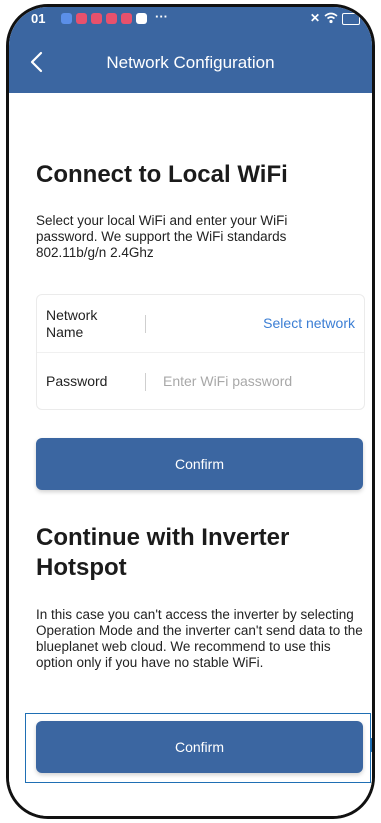 Image resolution: width=381 pixels, height=823 pixels. What do you see at coordinates (351, 19) in the screenshot?
I see `battery-icon` at bounding box center [351, 19].